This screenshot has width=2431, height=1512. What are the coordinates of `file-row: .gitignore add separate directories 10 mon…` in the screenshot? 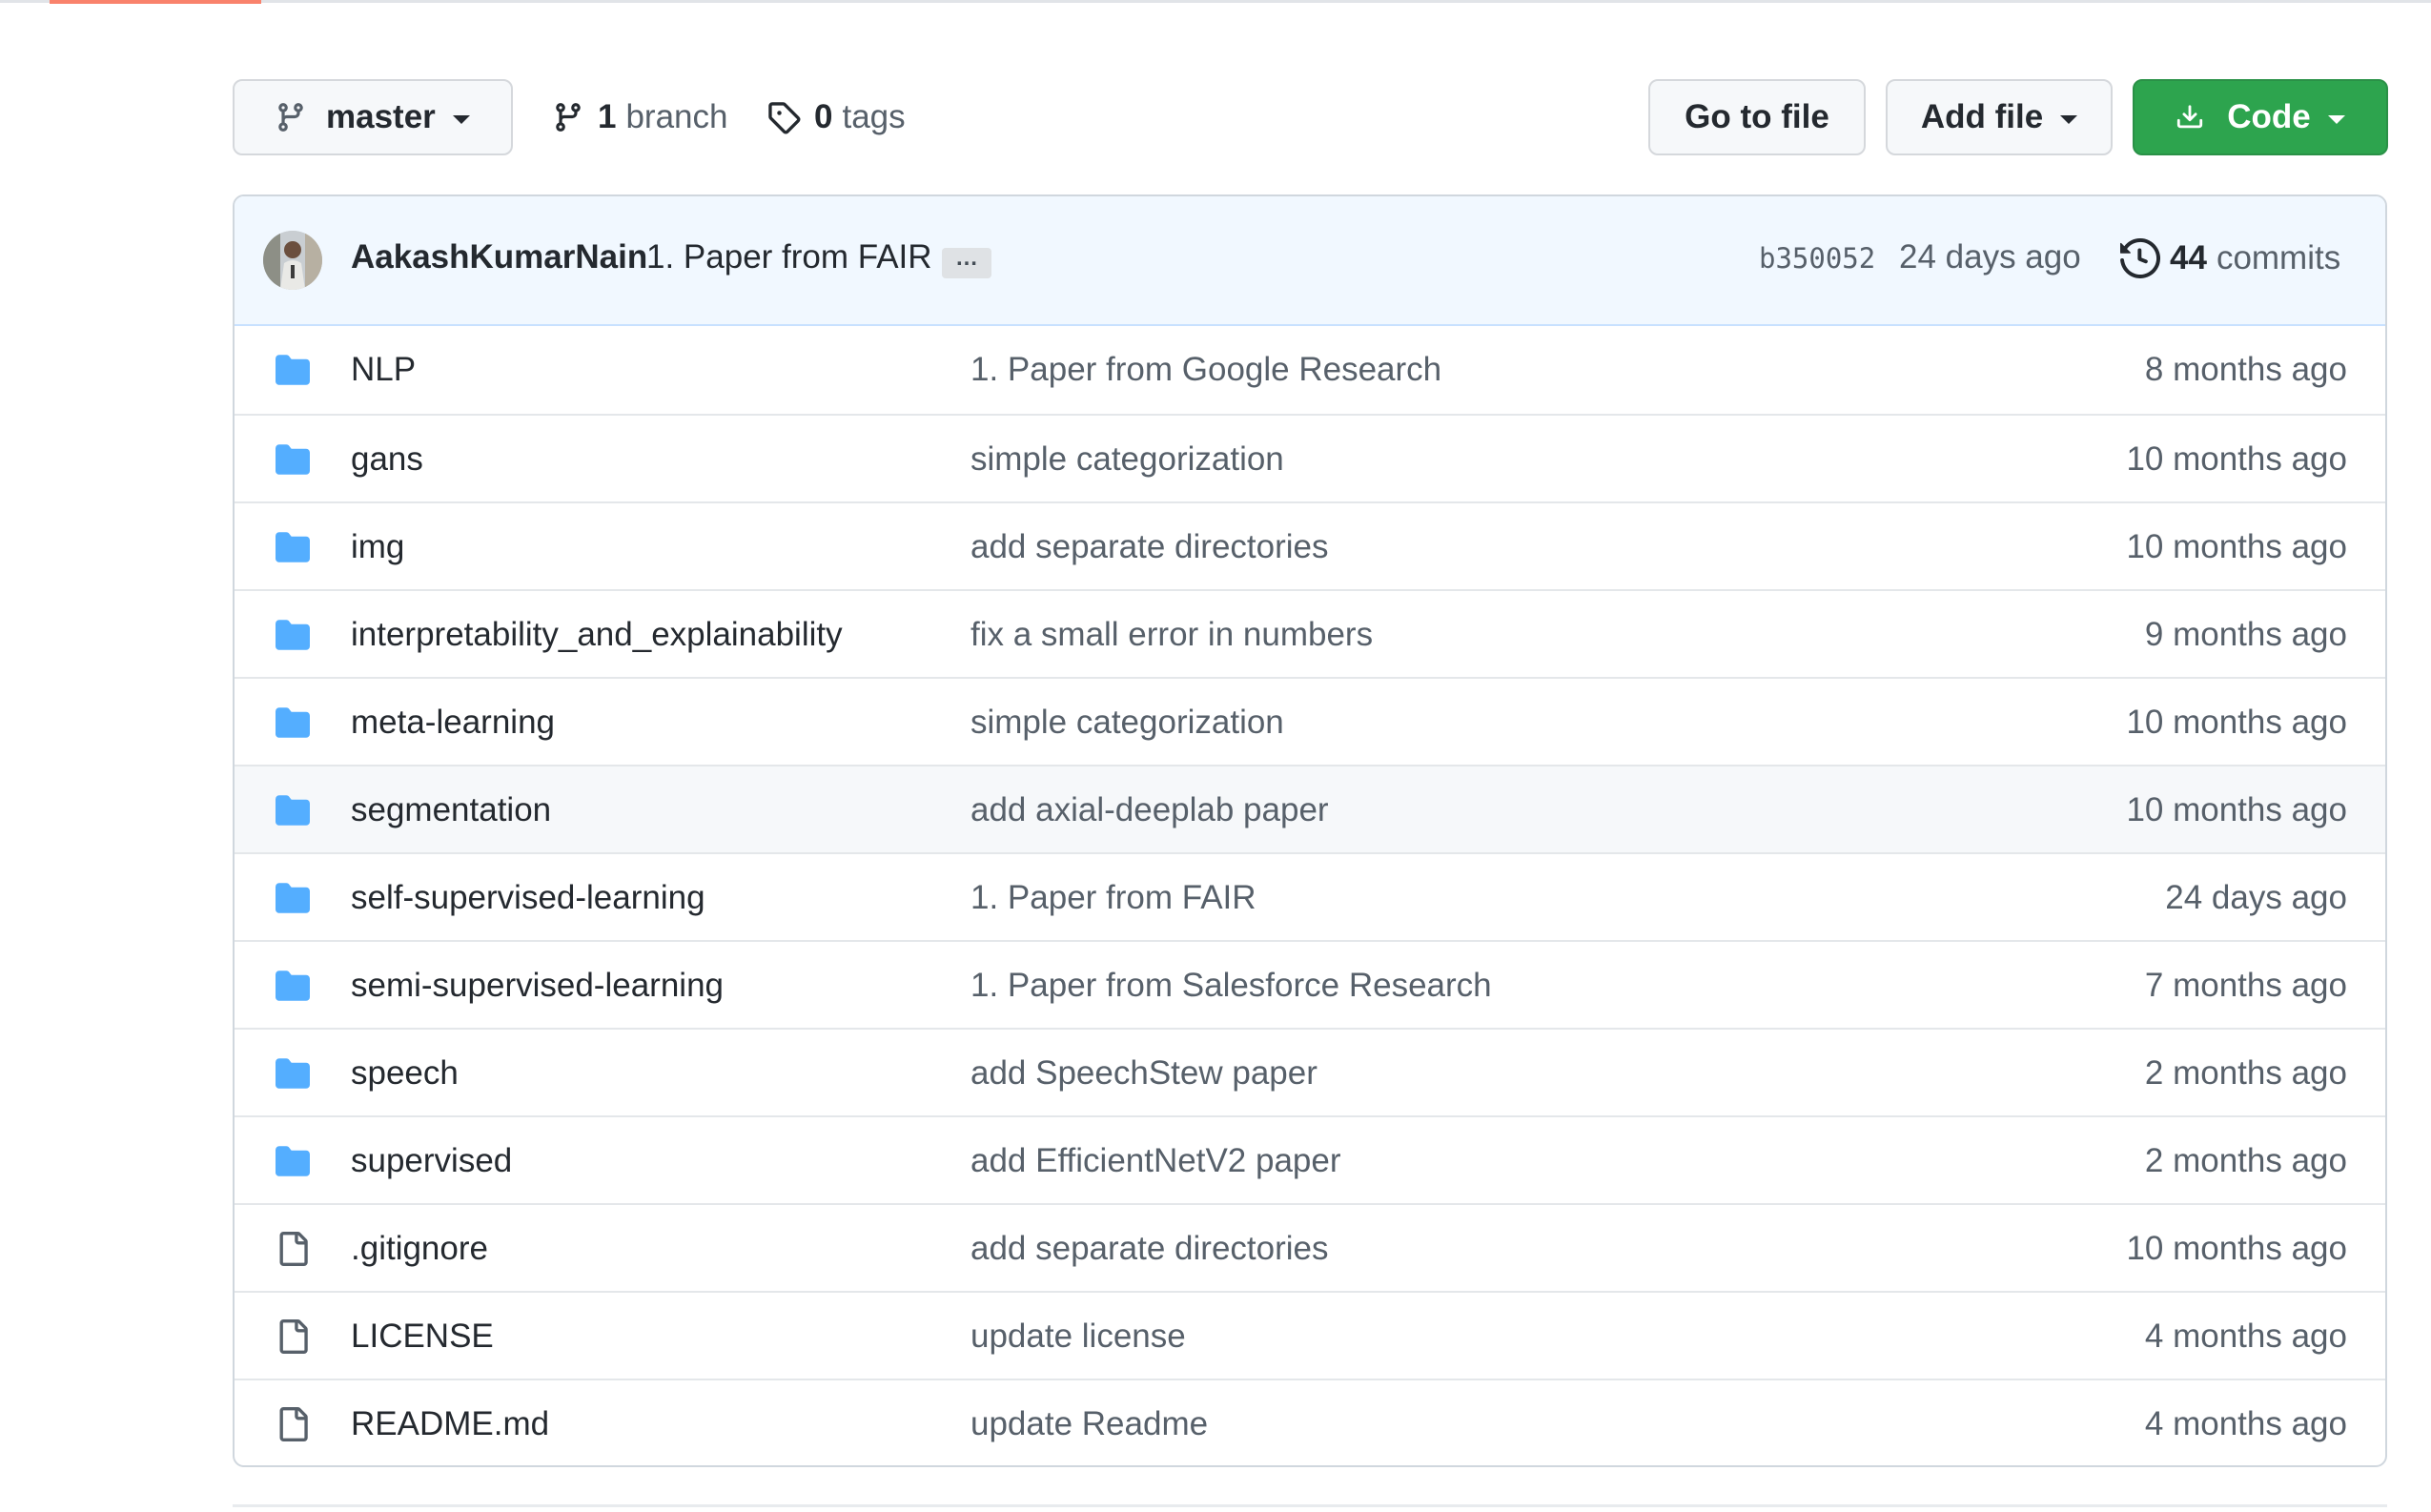 It's located at (1310, 1247).